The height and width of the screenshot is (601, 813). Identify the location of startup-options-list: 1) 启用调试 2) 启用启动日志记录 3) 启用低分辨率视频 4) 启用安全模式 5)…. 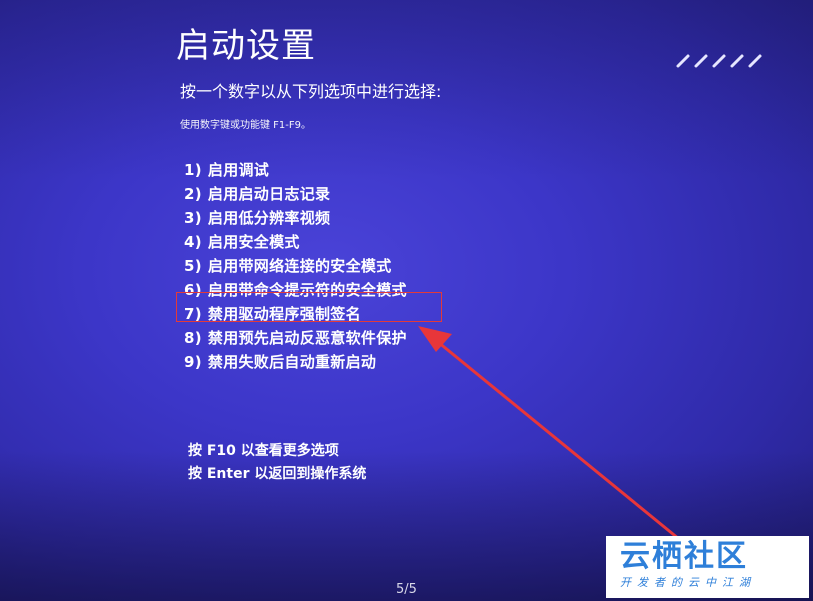
(295, 266).